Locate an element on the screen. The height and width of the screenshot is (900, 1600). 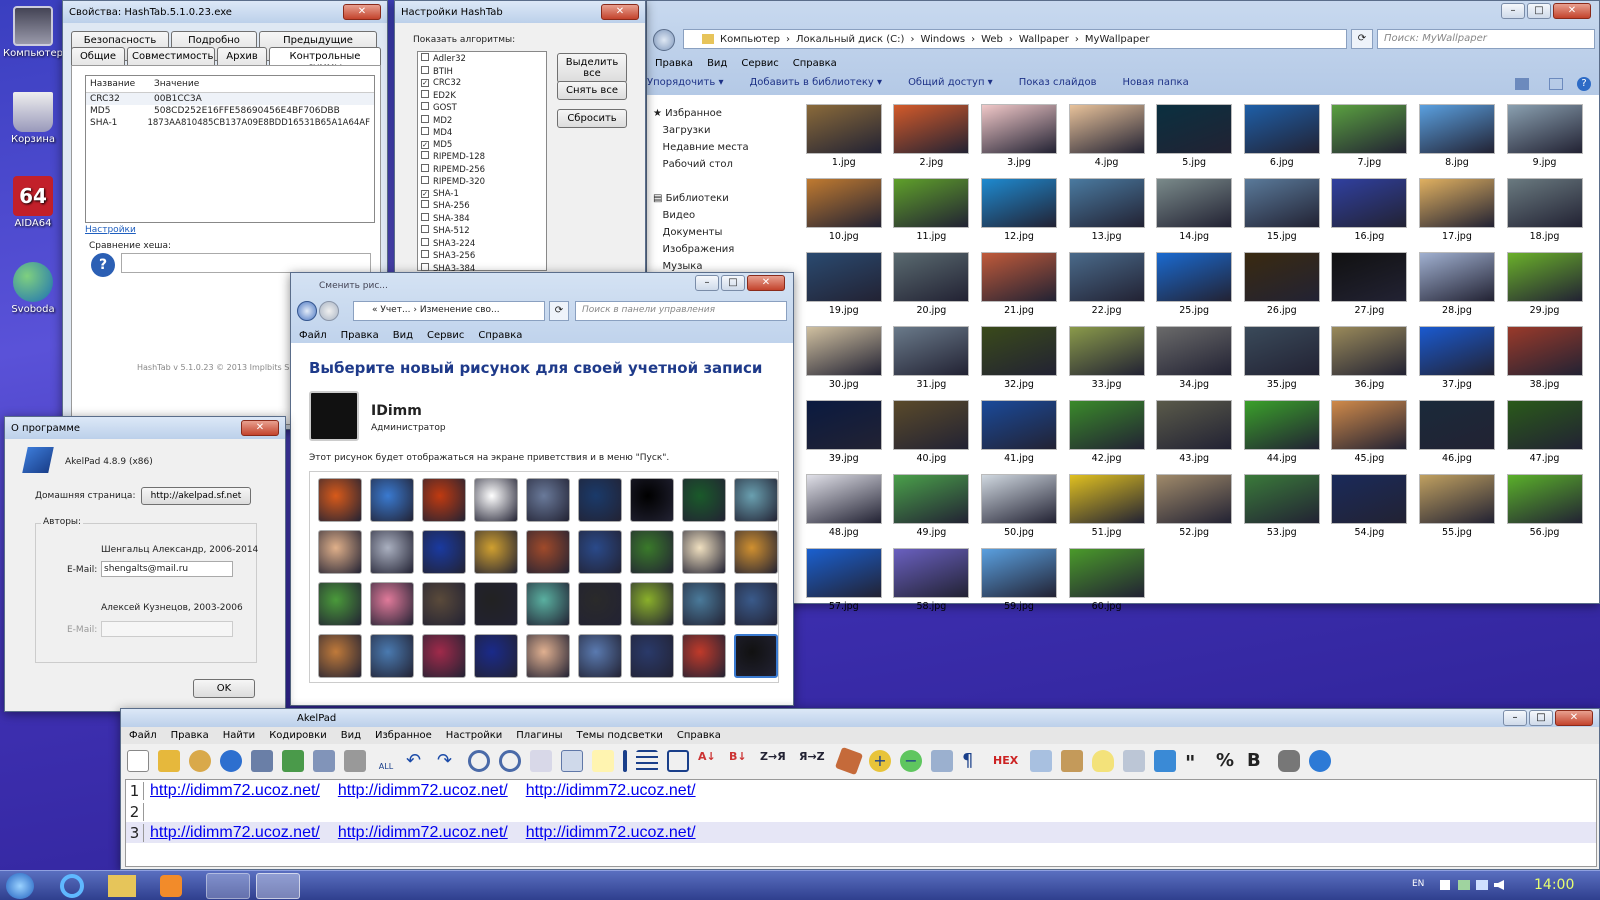
column-mode-icon is located at coordinates (625, 761).